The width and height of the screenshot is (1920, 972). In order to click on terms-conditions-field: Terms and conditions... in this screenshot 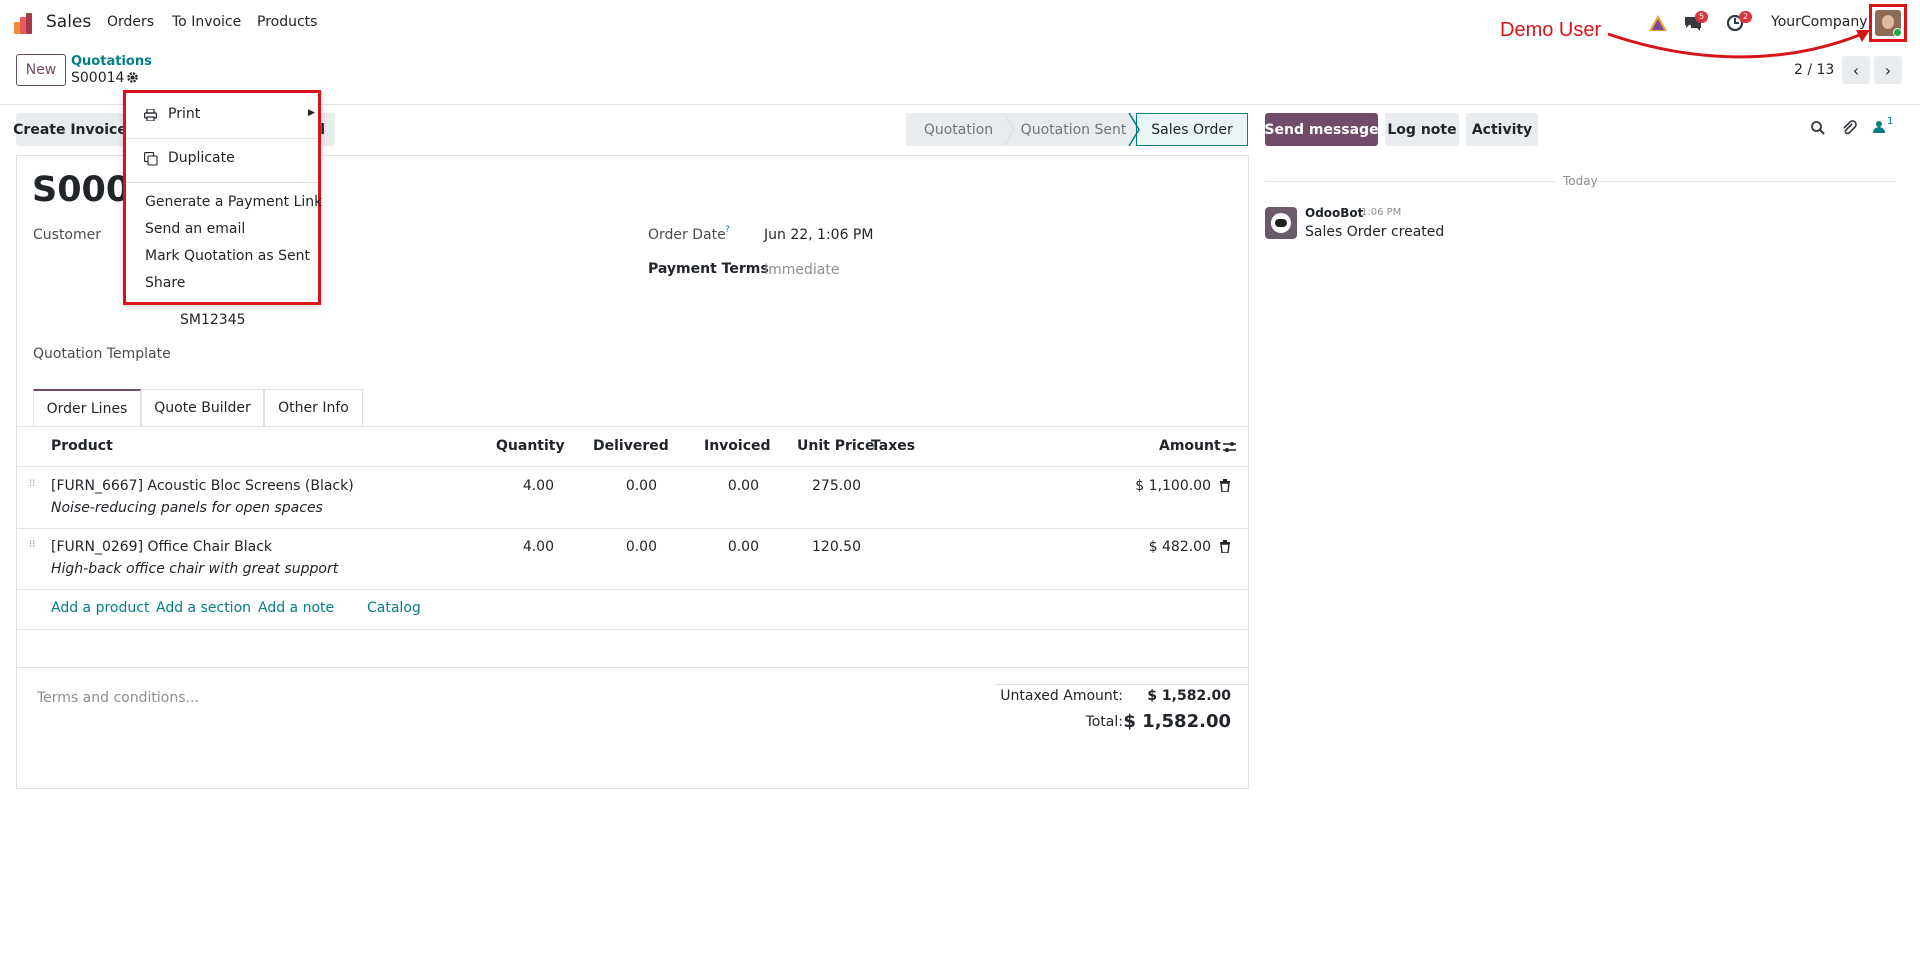, I will do `click(118, 698)`.